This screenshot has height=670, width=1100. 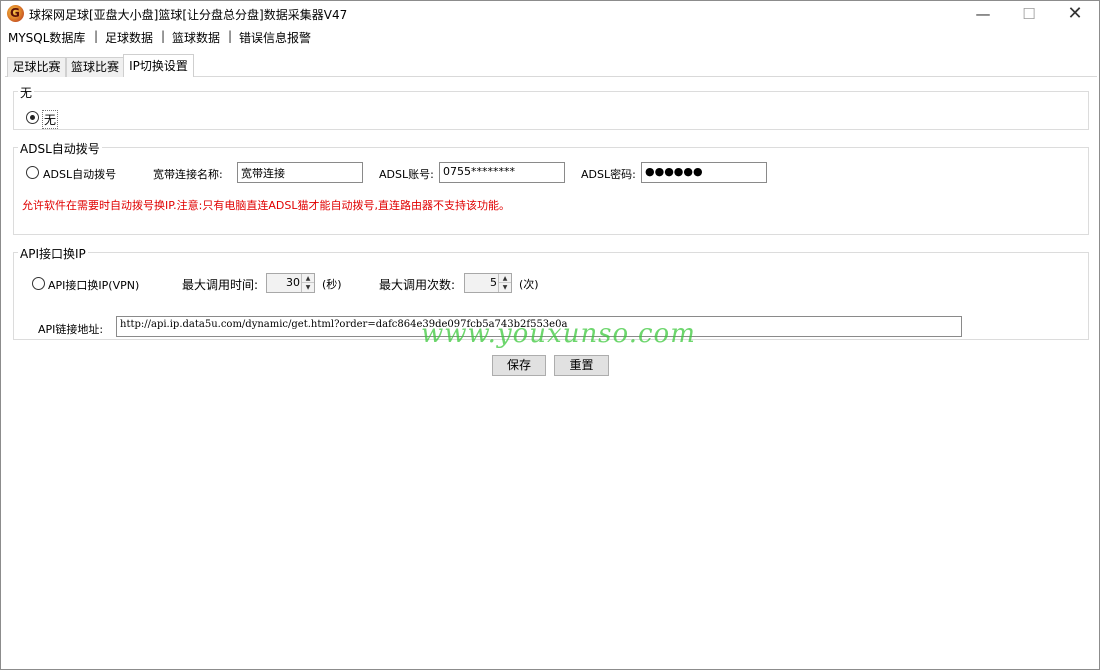 What do you see at coordinates (581, 365) in the screenshot?
I see `reset-button: 重置` at bounding box center [581, 365].